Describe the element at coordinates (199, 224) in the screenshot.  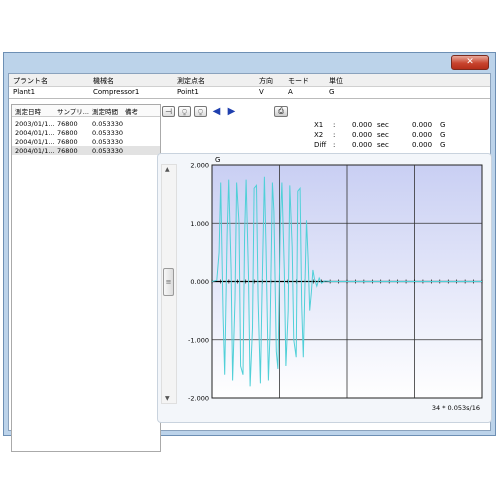
I see `y-tick-label: 1.000` at that location.